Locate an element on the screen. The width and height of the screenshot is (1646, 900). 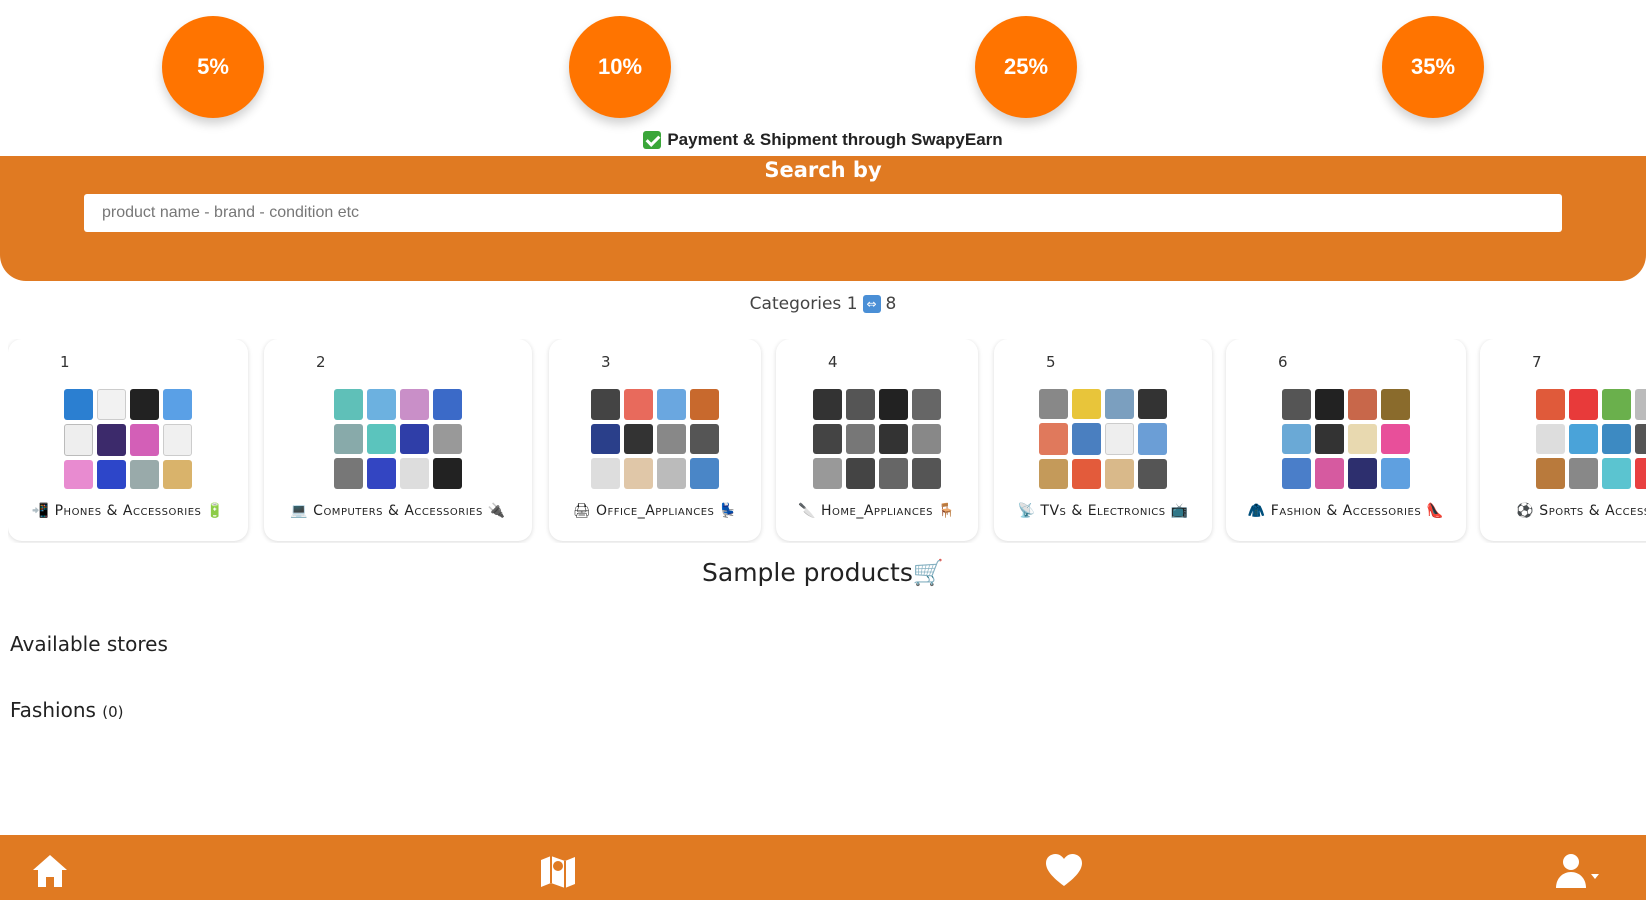
categories-caption-start: Categories 1 is located at coordinates (803, 304).